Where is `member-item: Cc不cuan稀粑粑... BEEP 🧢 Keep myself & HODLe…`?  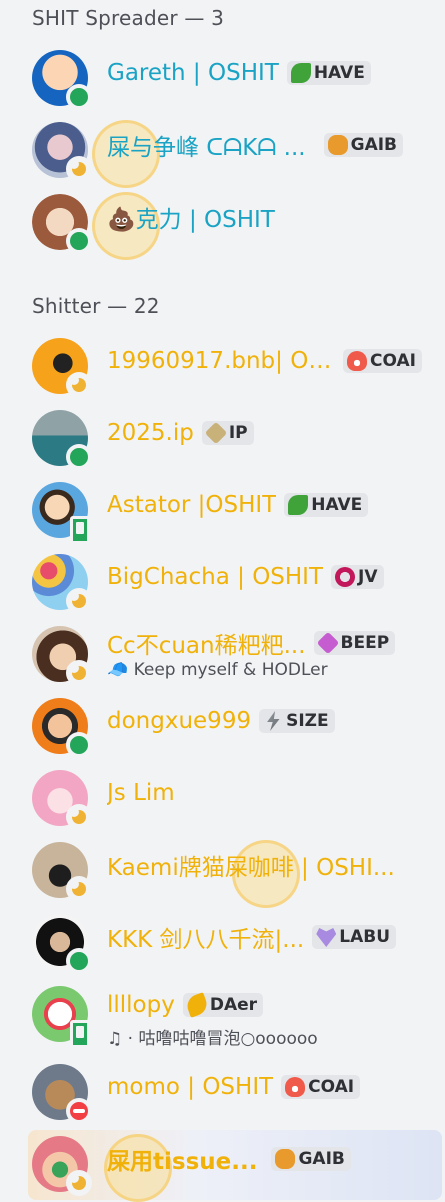 member-item: Cc不cuan稀粑粑... BEEP 🧢 Keep myself & HODLe… is located at coordinates (222, 656).